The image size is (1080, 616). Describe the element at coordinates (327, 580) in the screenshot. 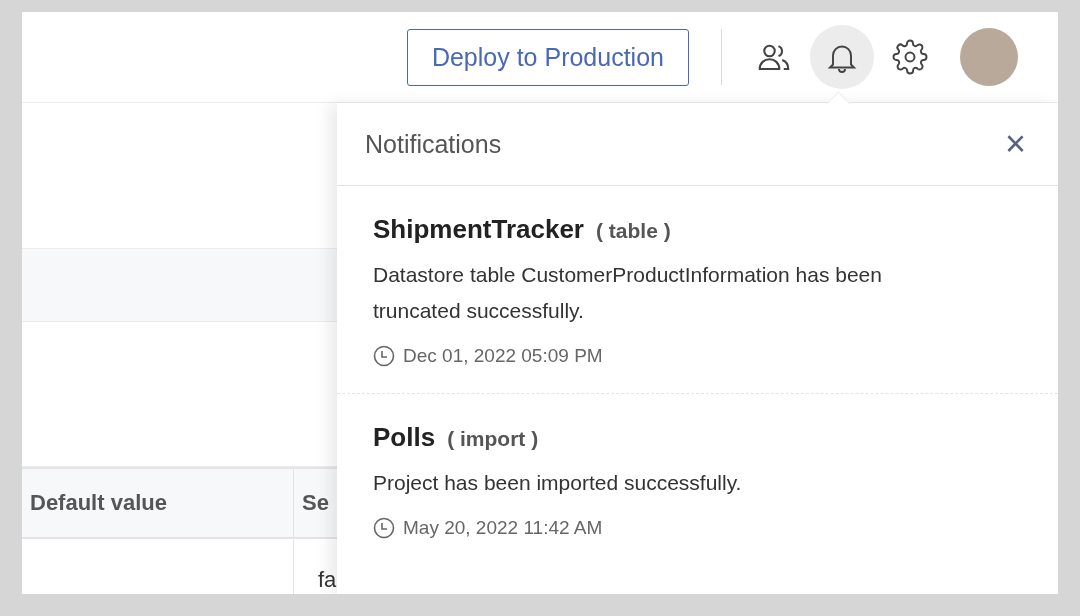

I see `table-cell: fa` at that location.